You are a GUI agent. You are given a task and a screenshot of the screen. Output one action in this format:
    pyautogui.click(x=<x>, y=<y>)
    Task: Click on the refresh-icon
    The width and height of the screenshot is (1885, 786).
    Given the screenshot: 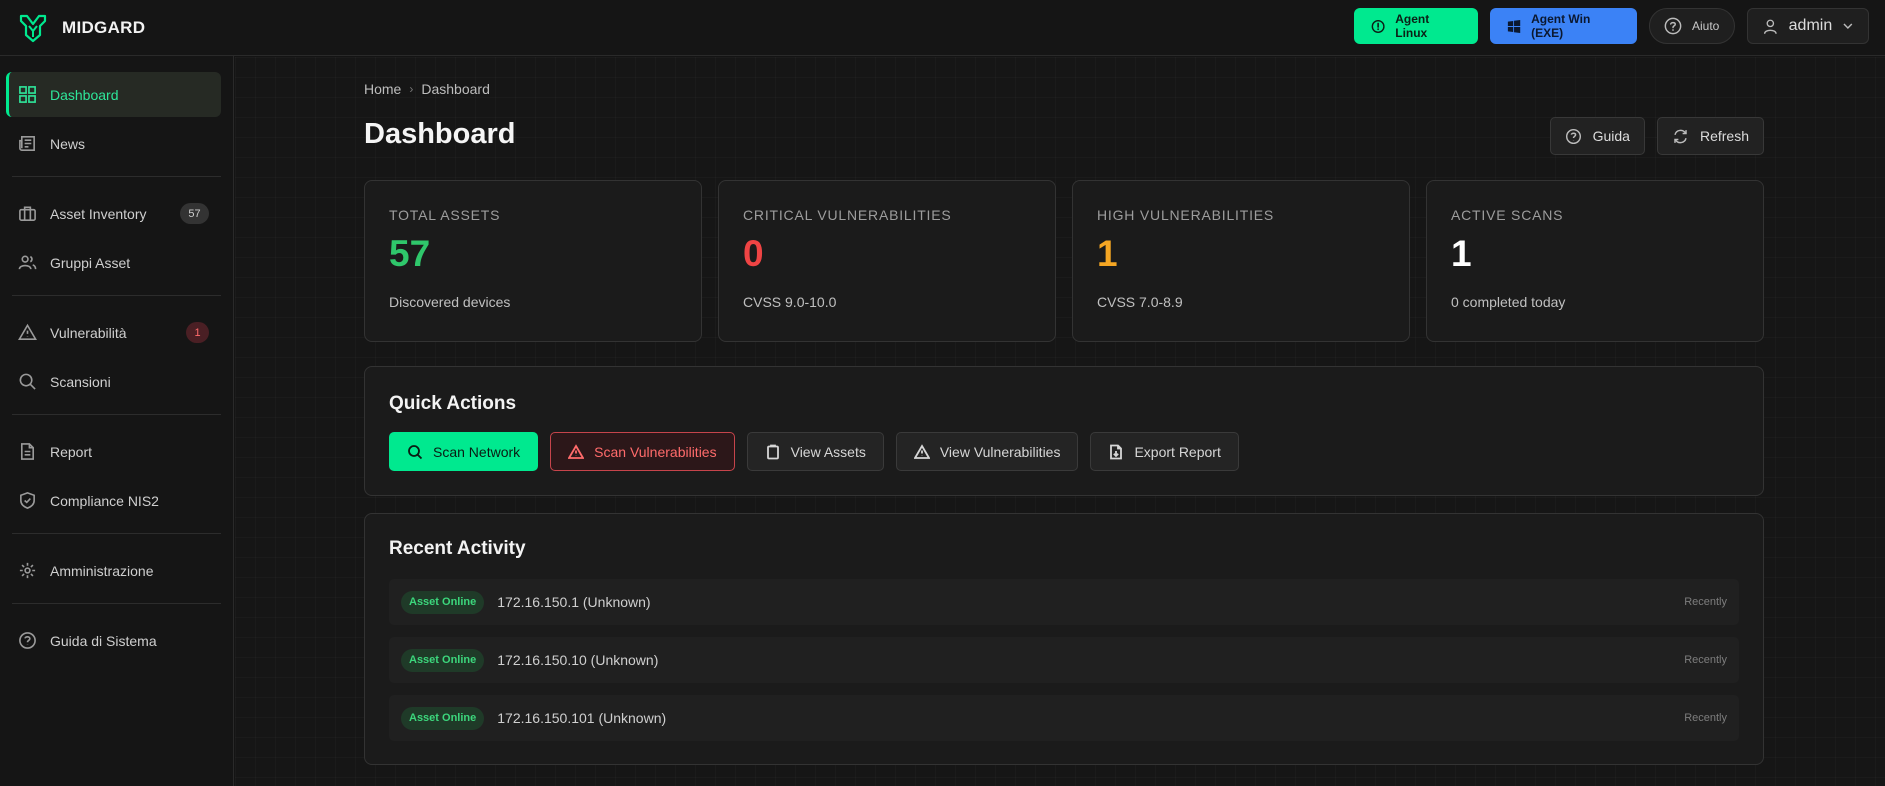 What is the action you would take?
    pyautogui.click(x=1680, y=136)
    